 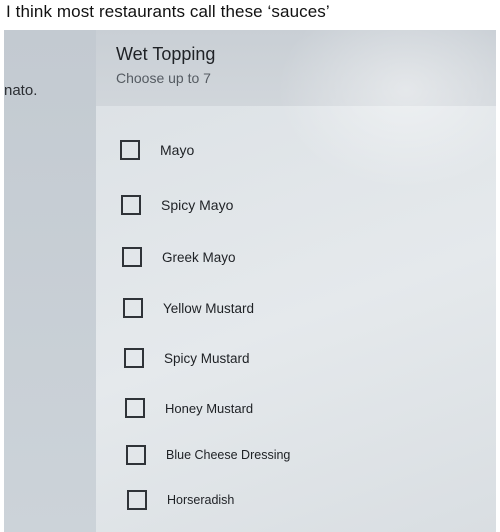 I want to click on option-blue-cheese-dressing: Blue Cheese Dressing, so click(x=208, y=455).